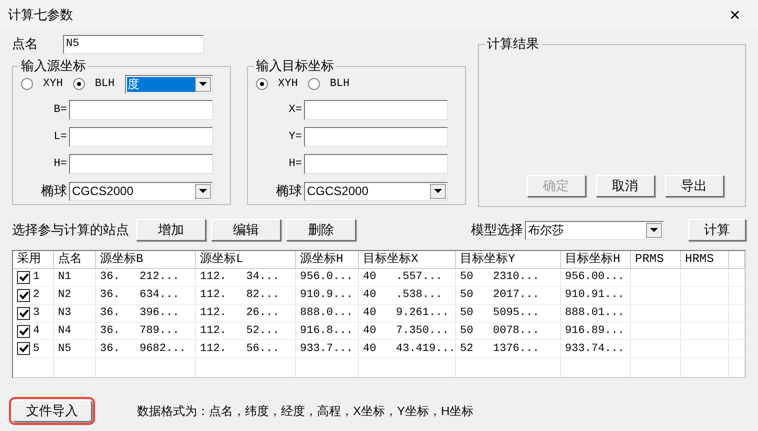  Describe the element at coordinates (625, 186) in the screenshot. I see `button: 取消` at that location.